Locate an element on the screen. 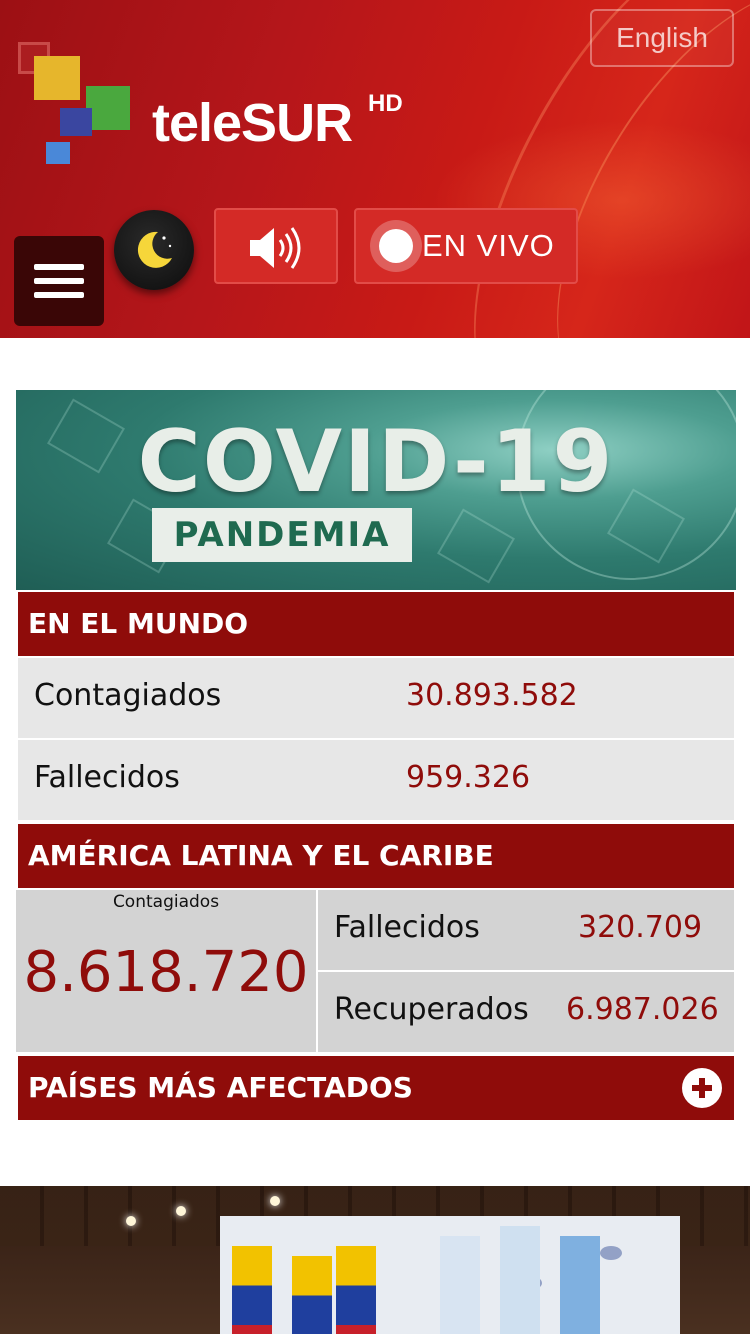 Image resolution: width=750 pixels, height=1334 pixels. brand-name: teleSUR is located at coordinates (252, 123).